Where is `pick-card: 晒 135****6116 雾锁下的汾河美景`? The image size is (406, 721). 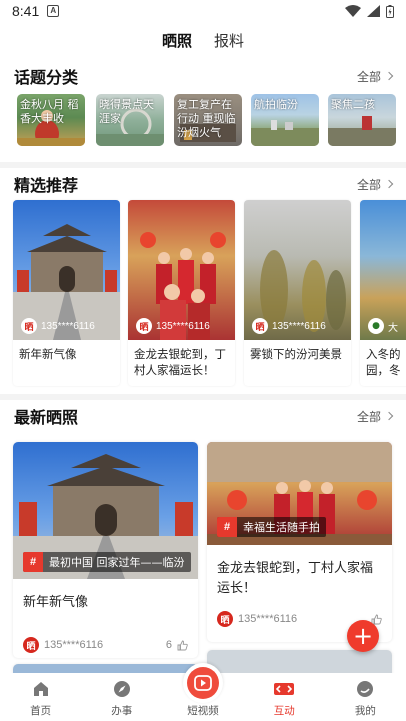 pick-card: 晒 135****6116 雾锁下的汾河美景 is located at coordinates (297, 293).